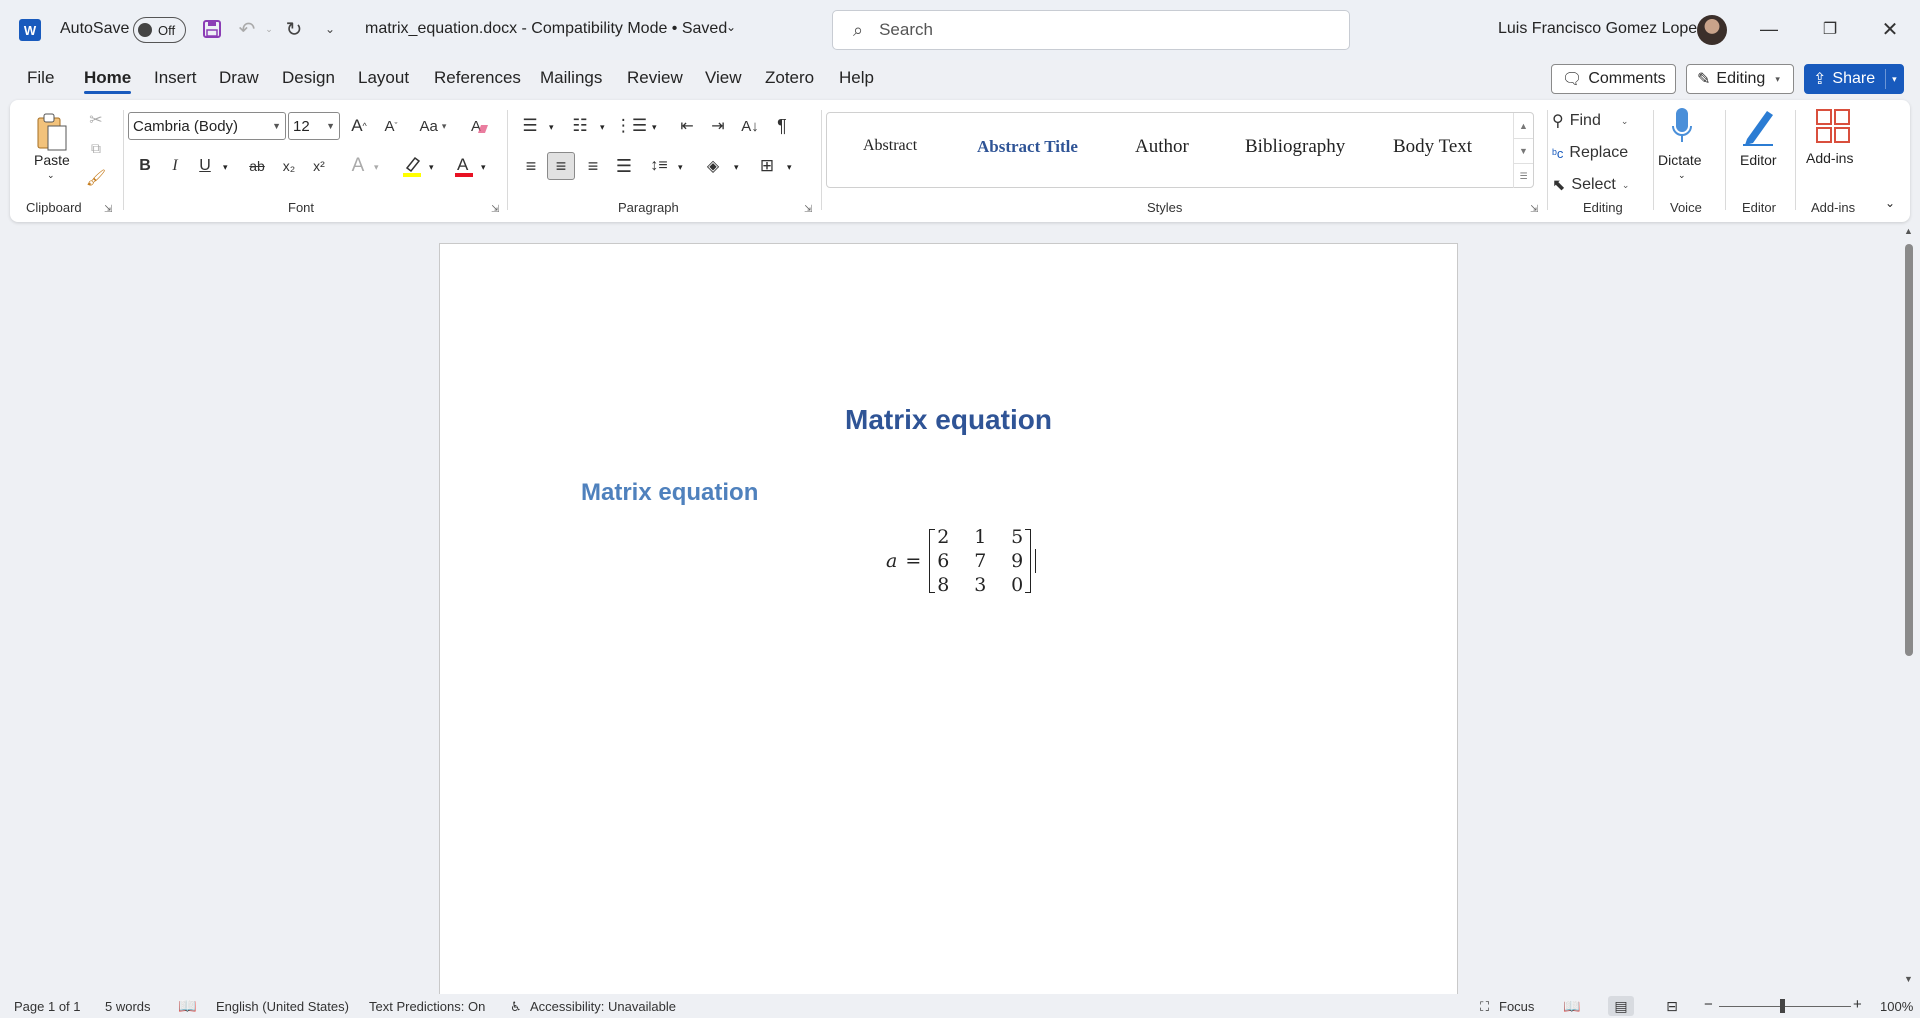 The width and height of the screenshot is (1920, 1018). Describe the element at coordinates (175, 166) in the screenshot. I see `italic-button: I` at that location.